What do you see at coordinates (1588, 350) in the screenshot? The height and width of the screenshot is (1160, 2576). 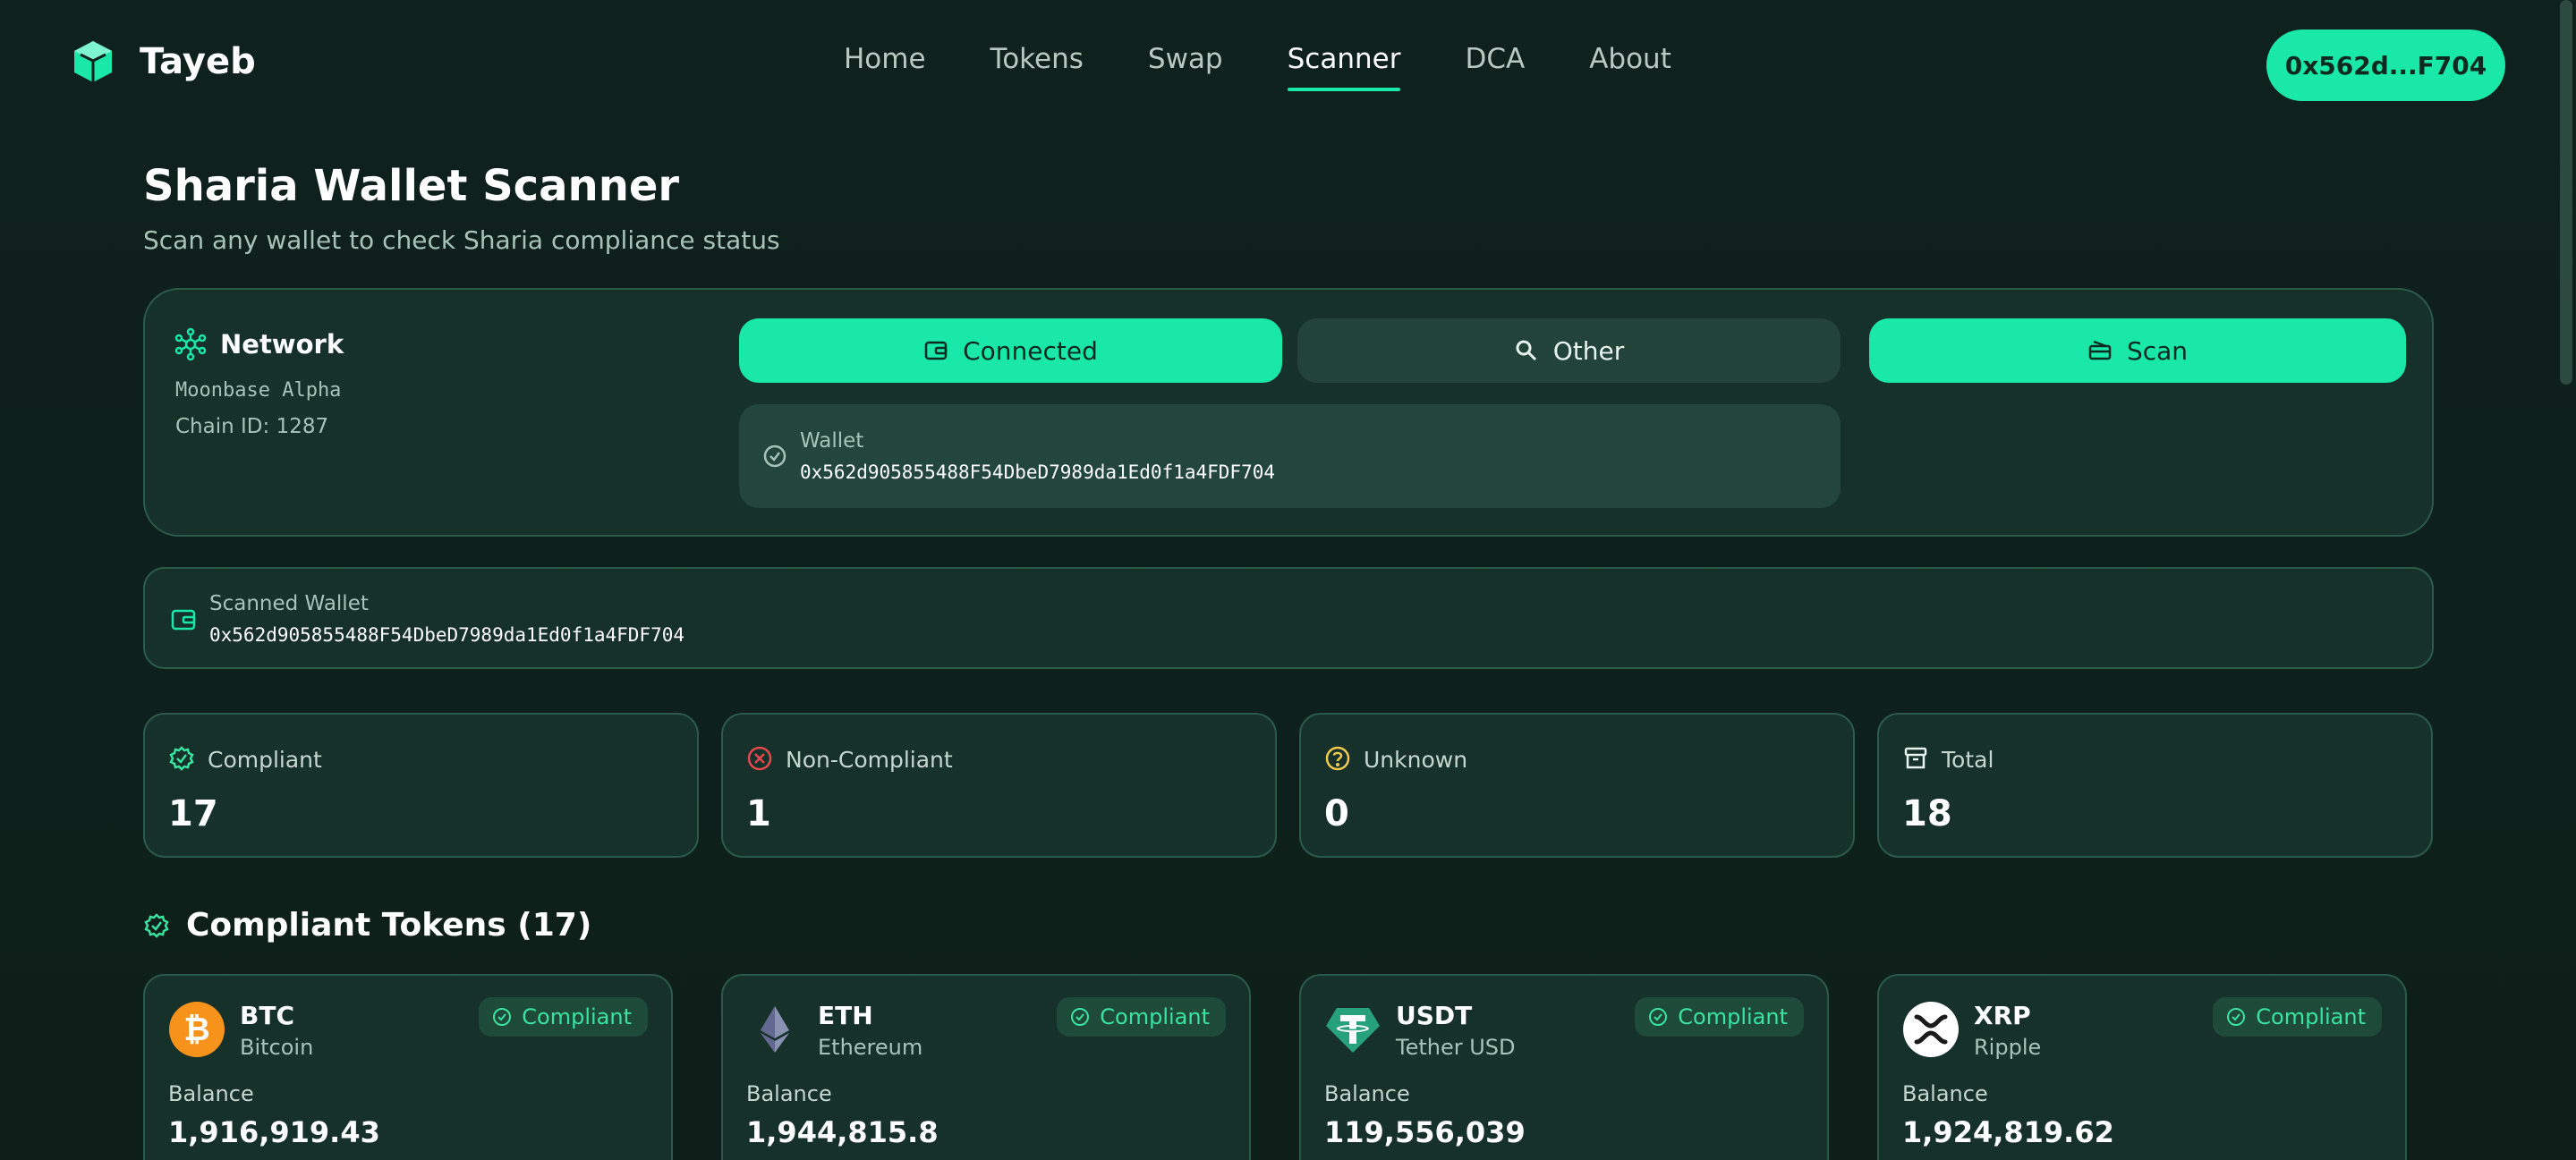 I see `other-label: Other` at bounding box center [1588, 350].